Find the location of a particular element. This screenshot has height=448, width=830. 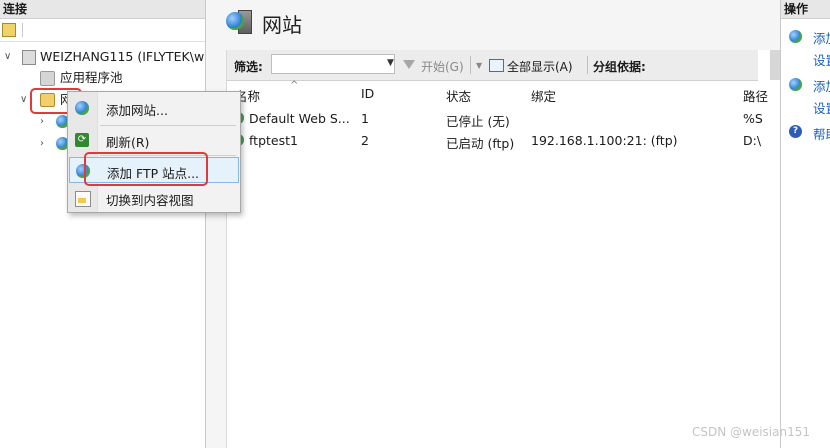

column-header-path: 路径 is located at coordinates (755, 95).